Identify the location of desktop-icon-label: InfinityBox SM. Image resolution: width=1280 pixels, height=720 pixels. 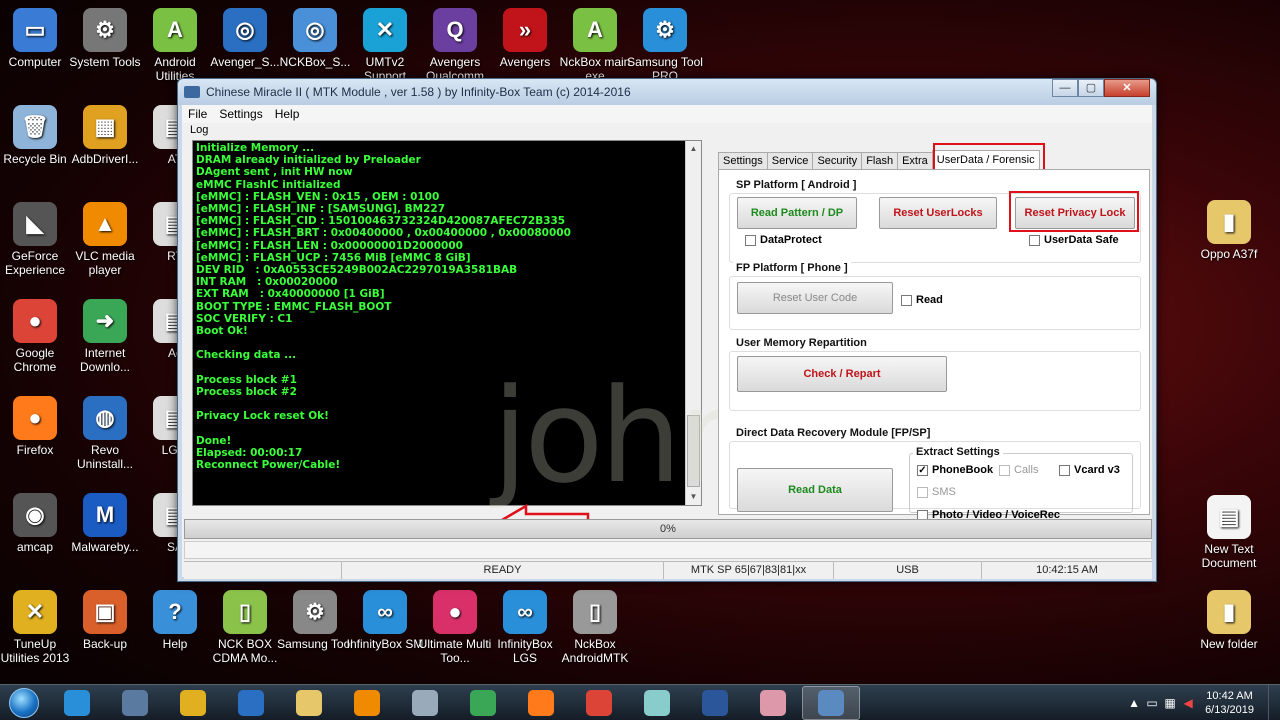
(385, 644).